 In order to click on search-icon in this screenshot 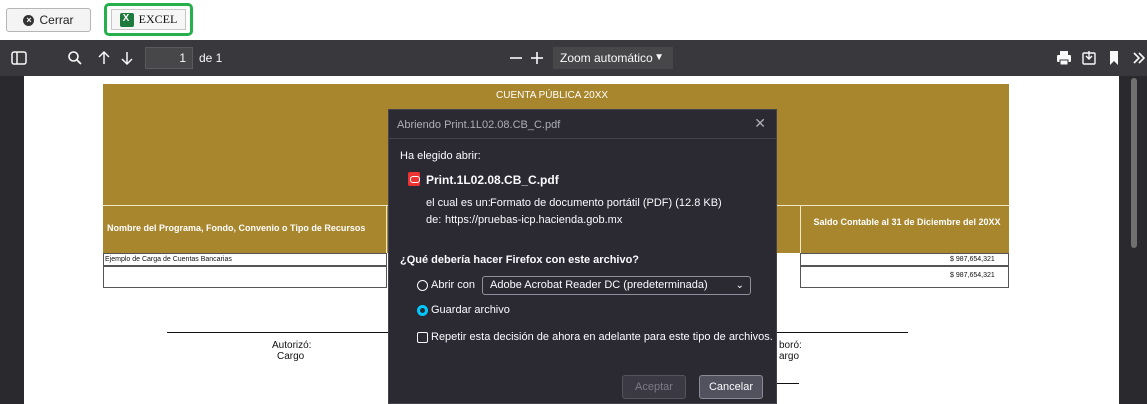, I will do `click(75, 58)`.